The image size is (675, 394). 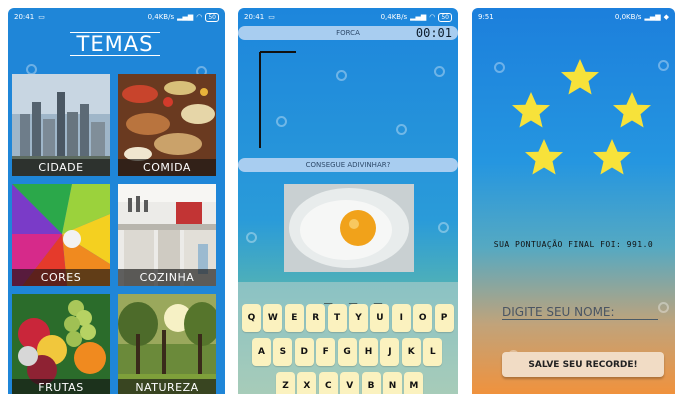 I want to click on key-button: R, so click(x=316, y=318).